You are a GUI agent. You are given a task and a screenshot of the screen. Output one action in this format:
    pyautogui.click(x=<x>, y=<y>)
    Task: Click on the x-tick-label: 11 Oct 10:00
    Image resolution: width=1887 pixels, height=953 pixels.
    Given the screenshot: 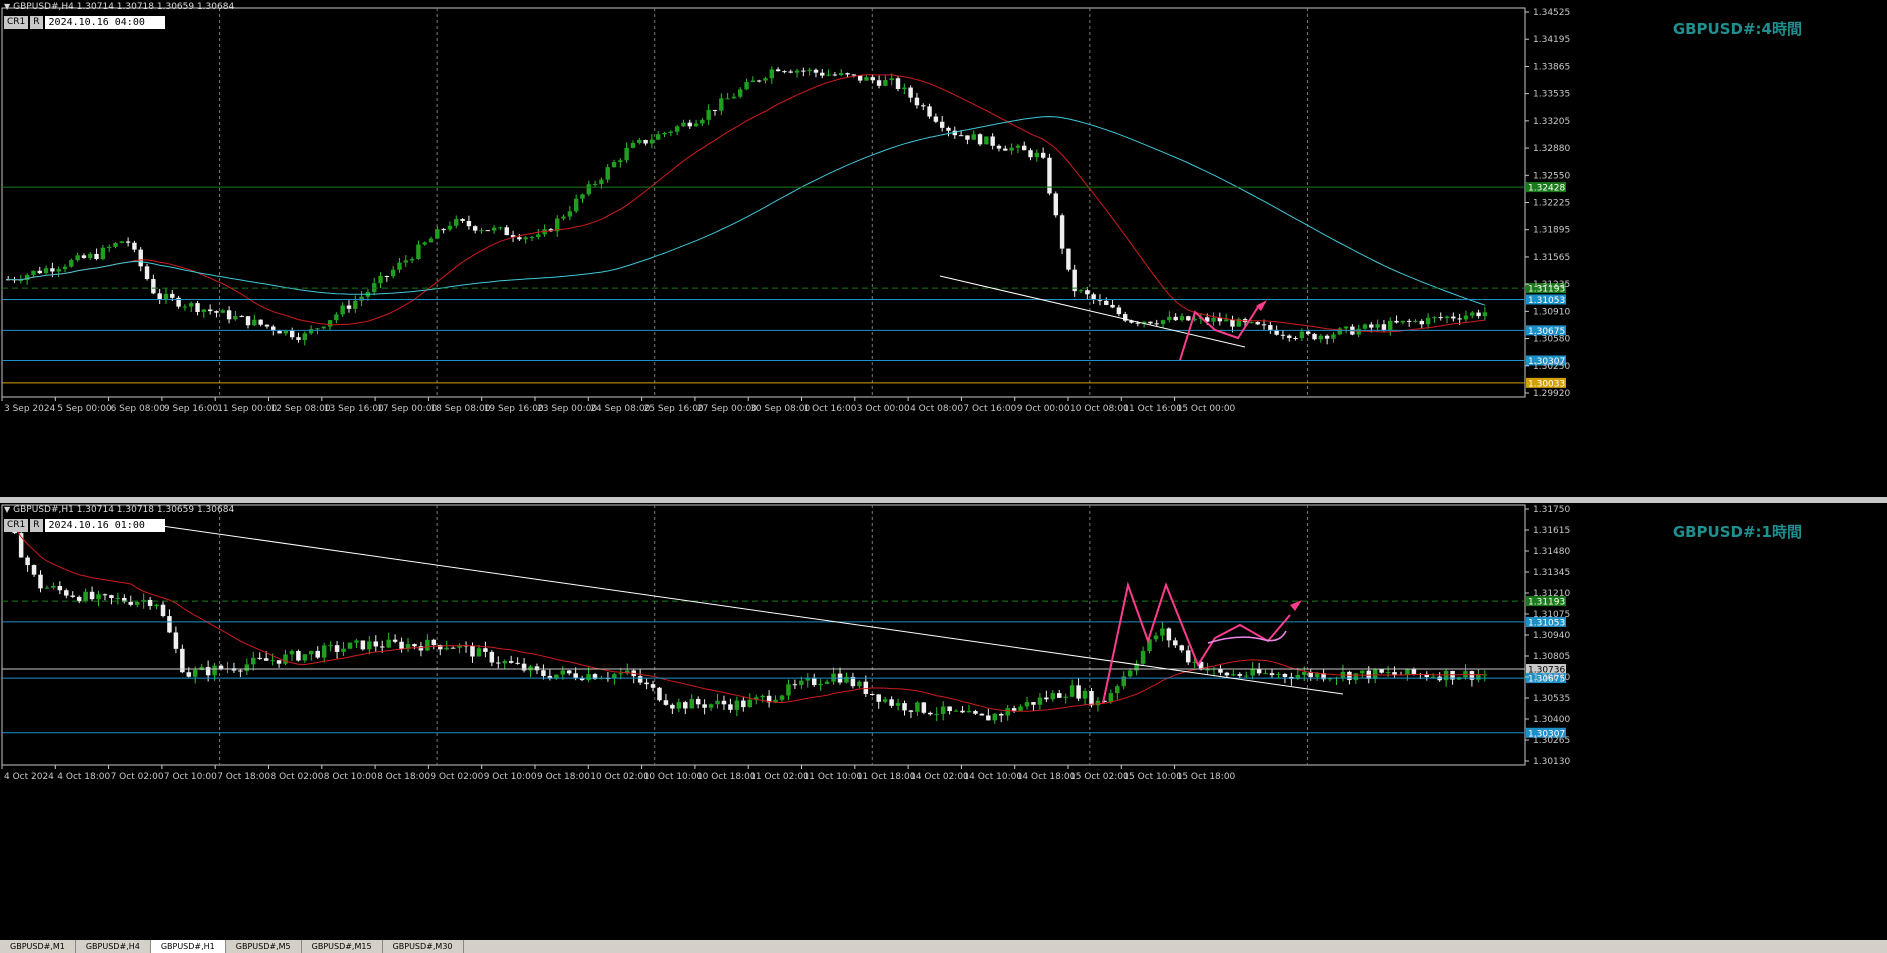 What is the action you would take?
    pyautogui.click(x=833, y=777)
    